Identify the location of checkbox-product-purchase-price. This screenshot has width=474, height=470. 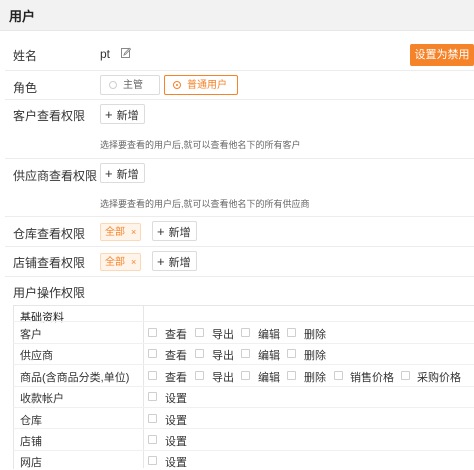
(405, 375).